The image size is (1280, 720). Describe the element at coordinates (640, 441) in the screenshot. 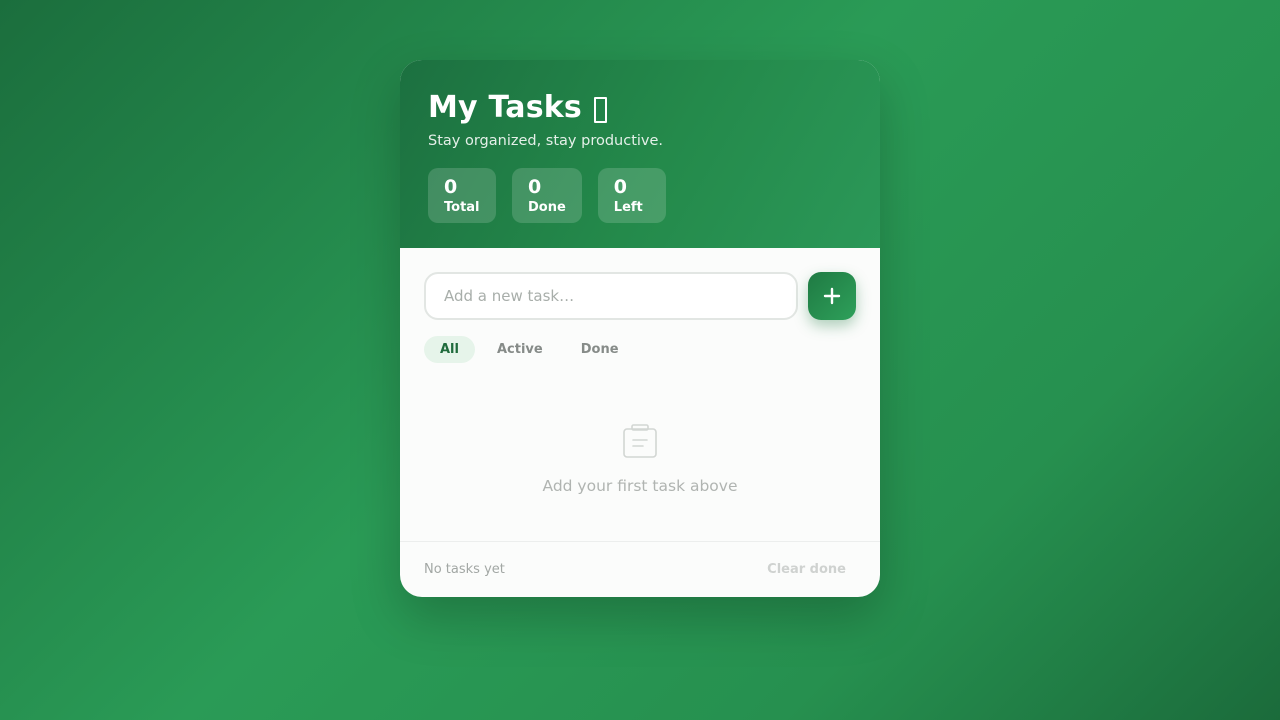

I see `clipboard-icon` at that location.